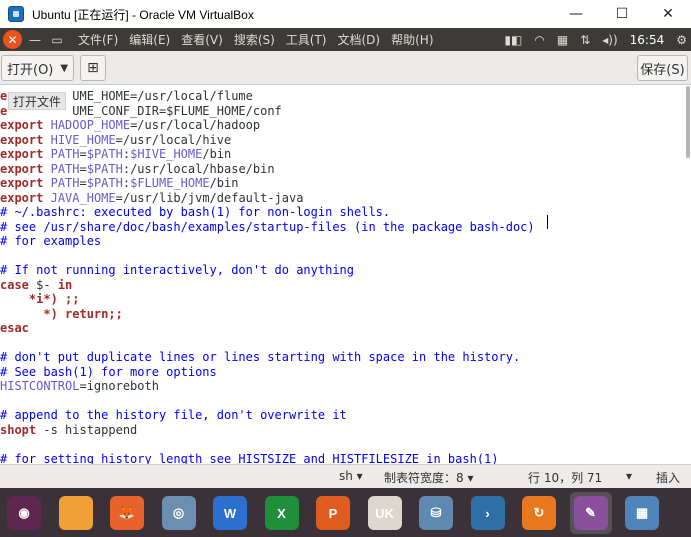  I want to click on panel-indicators: ▮◧ ◠ ▦ ⇅ ◂)) 16:54 ⚙, so click(589, 39).